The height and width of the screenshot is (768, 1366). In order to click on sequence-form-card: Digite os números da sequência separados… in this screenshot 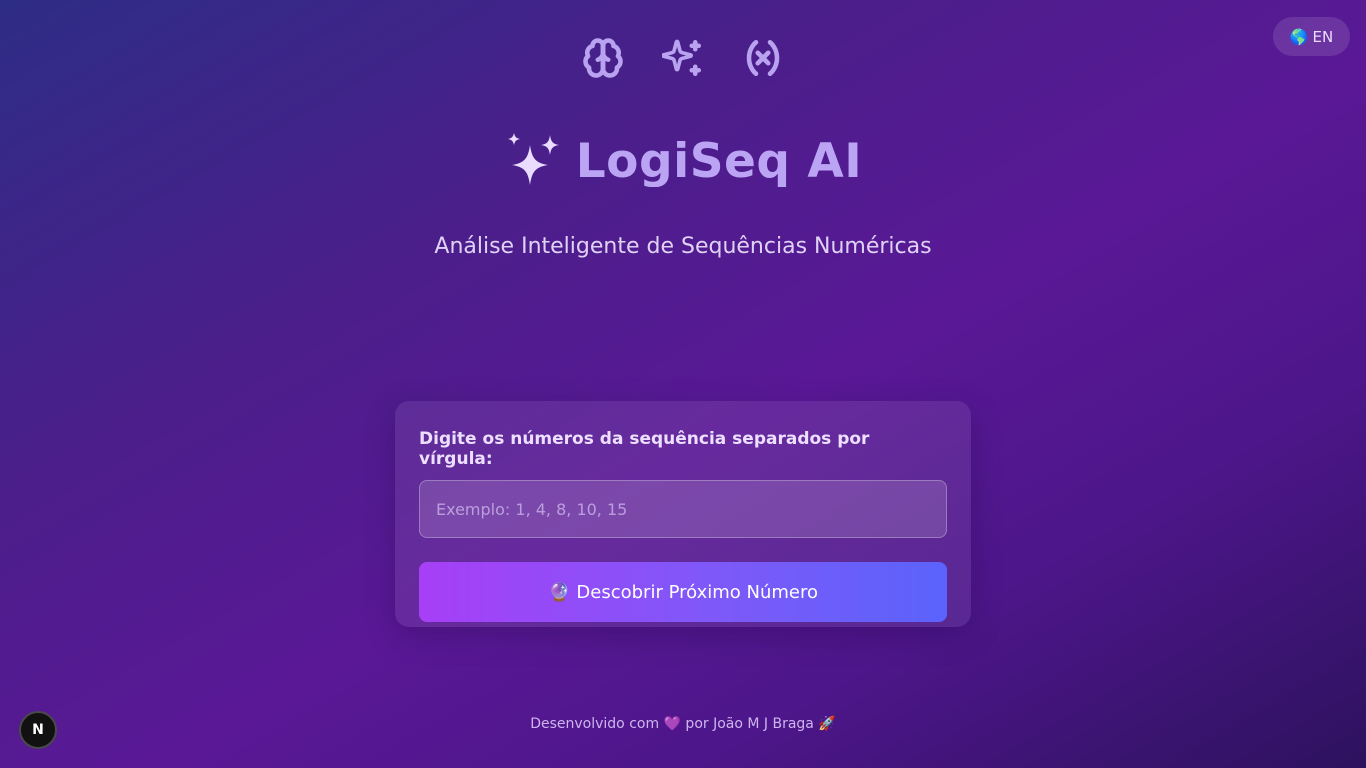, I will do `click(683, 514)`.